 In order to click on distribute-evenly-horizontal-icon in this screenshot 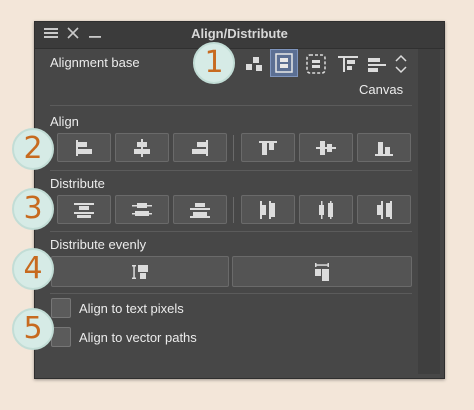, I will do `click(322, 271)`.